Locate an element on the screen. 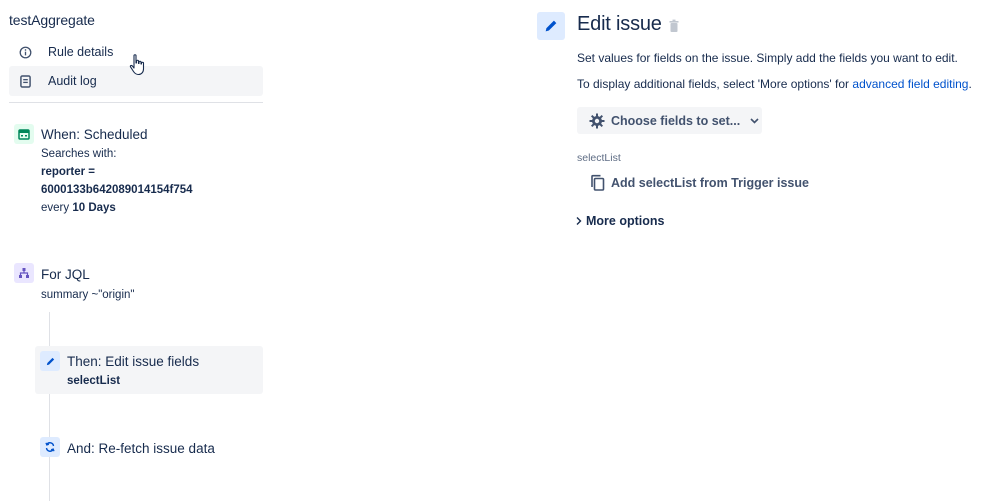 The height and width of the screenshot is (501, 998). more-options-toggle: More options is located at coordinates (619, 221).